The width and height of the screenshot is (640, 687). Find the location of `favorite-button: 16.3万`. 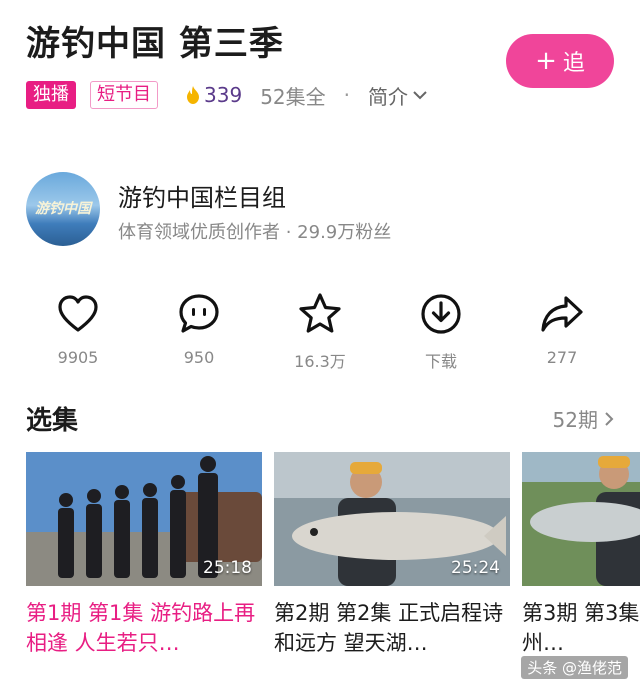

favorite-button: 16.3万 is located at coordinates (320, 332).